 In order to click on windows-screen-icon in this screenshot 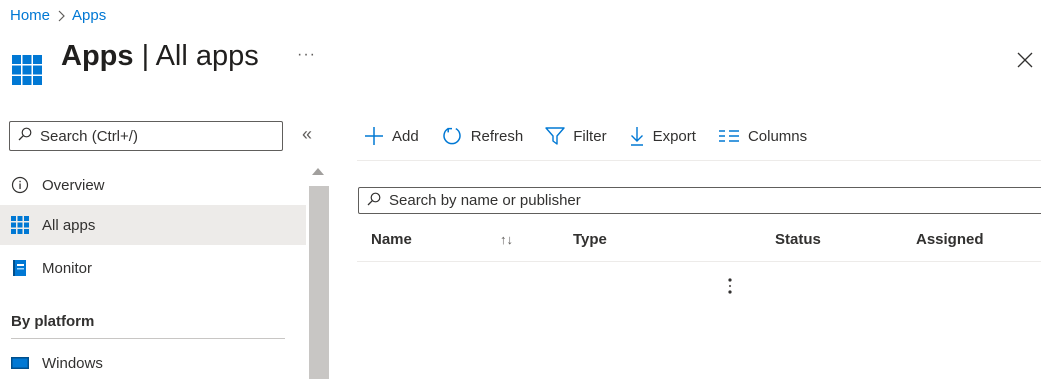, I will do `click(20, 363)`.